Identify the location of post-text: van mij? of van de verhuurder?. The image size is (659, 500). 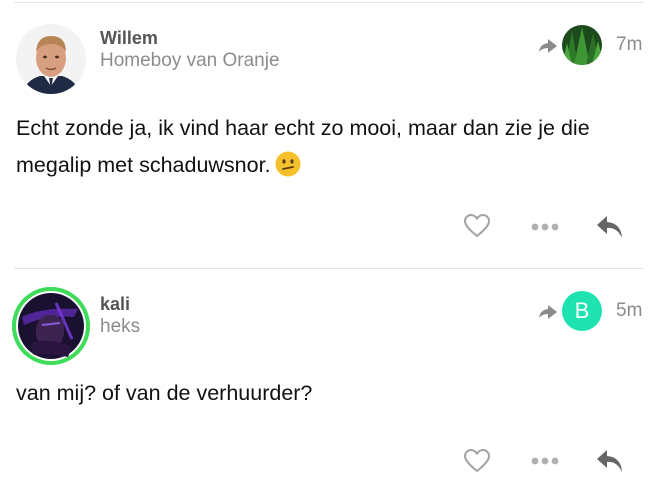
(164, 393).